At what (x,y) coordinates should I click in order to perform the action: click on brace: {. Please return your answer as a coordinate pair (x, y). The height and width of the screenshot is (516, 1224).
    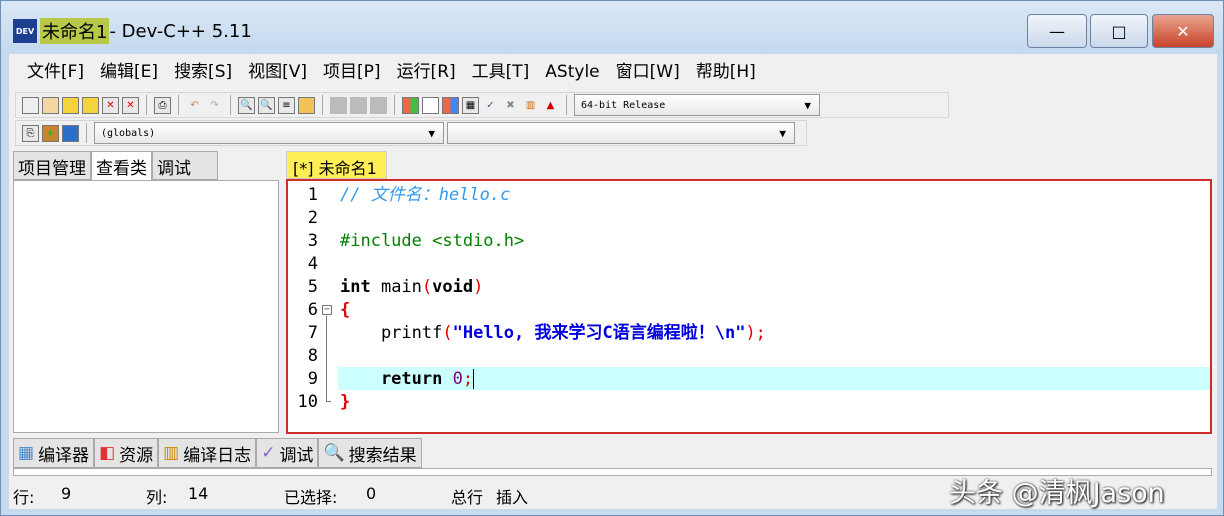
    Looking at the image, I should click on (345, 310).